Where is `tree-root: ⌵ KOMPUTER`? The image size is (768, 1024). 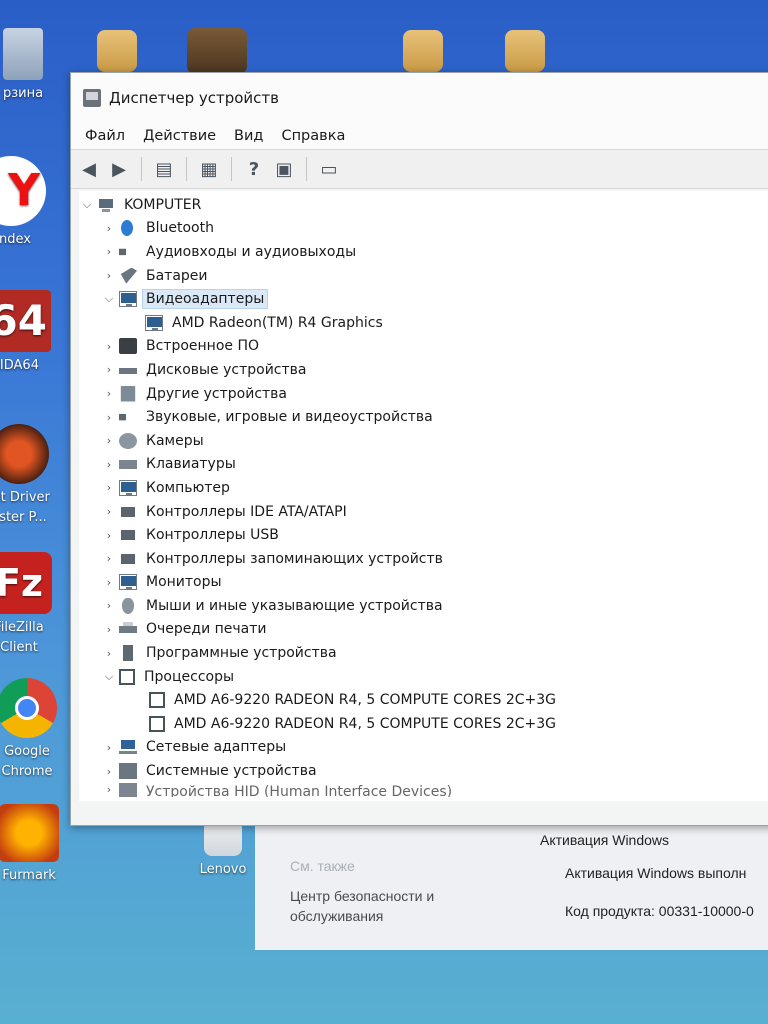
tree-root: ⌵ KOMPUTER is located at coordinates (423, 205).